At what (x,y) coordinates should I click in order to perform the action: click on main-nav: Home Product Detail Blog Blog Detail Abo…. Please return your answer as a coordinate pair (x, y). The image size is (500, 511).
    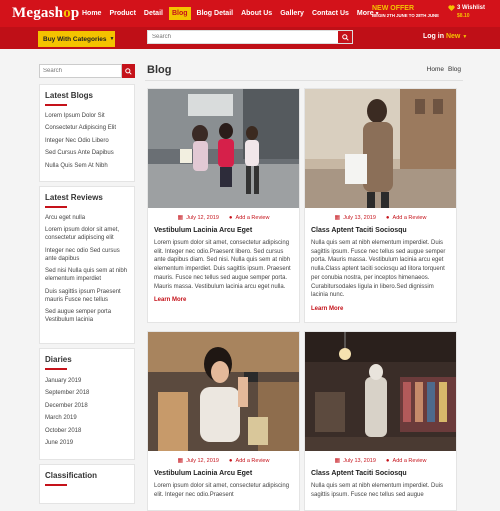
    Looking at the image, I should click on (233, 13).